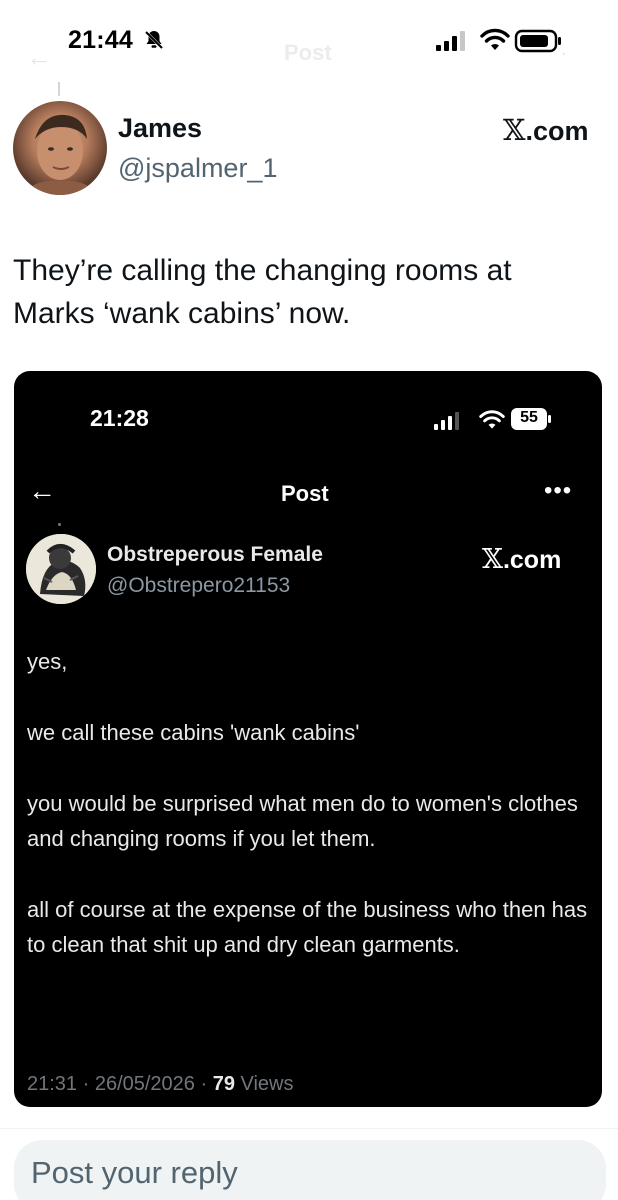 The image size is (618, 1200). I want to click on x-com-suffix: .com, so click(557, 131).